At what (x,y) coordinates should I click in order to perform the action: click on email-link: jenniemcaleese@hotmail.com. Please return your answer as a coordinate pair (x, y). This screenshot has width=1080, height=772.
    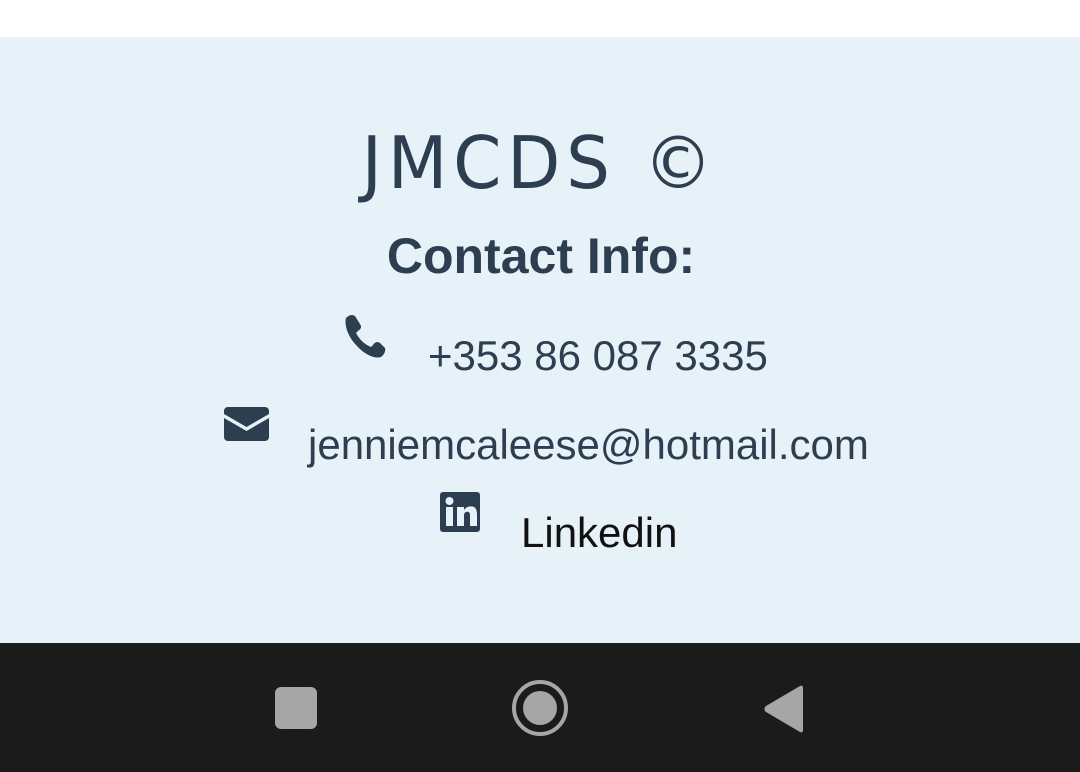
    Looking at the image, I should click on (588, 445).